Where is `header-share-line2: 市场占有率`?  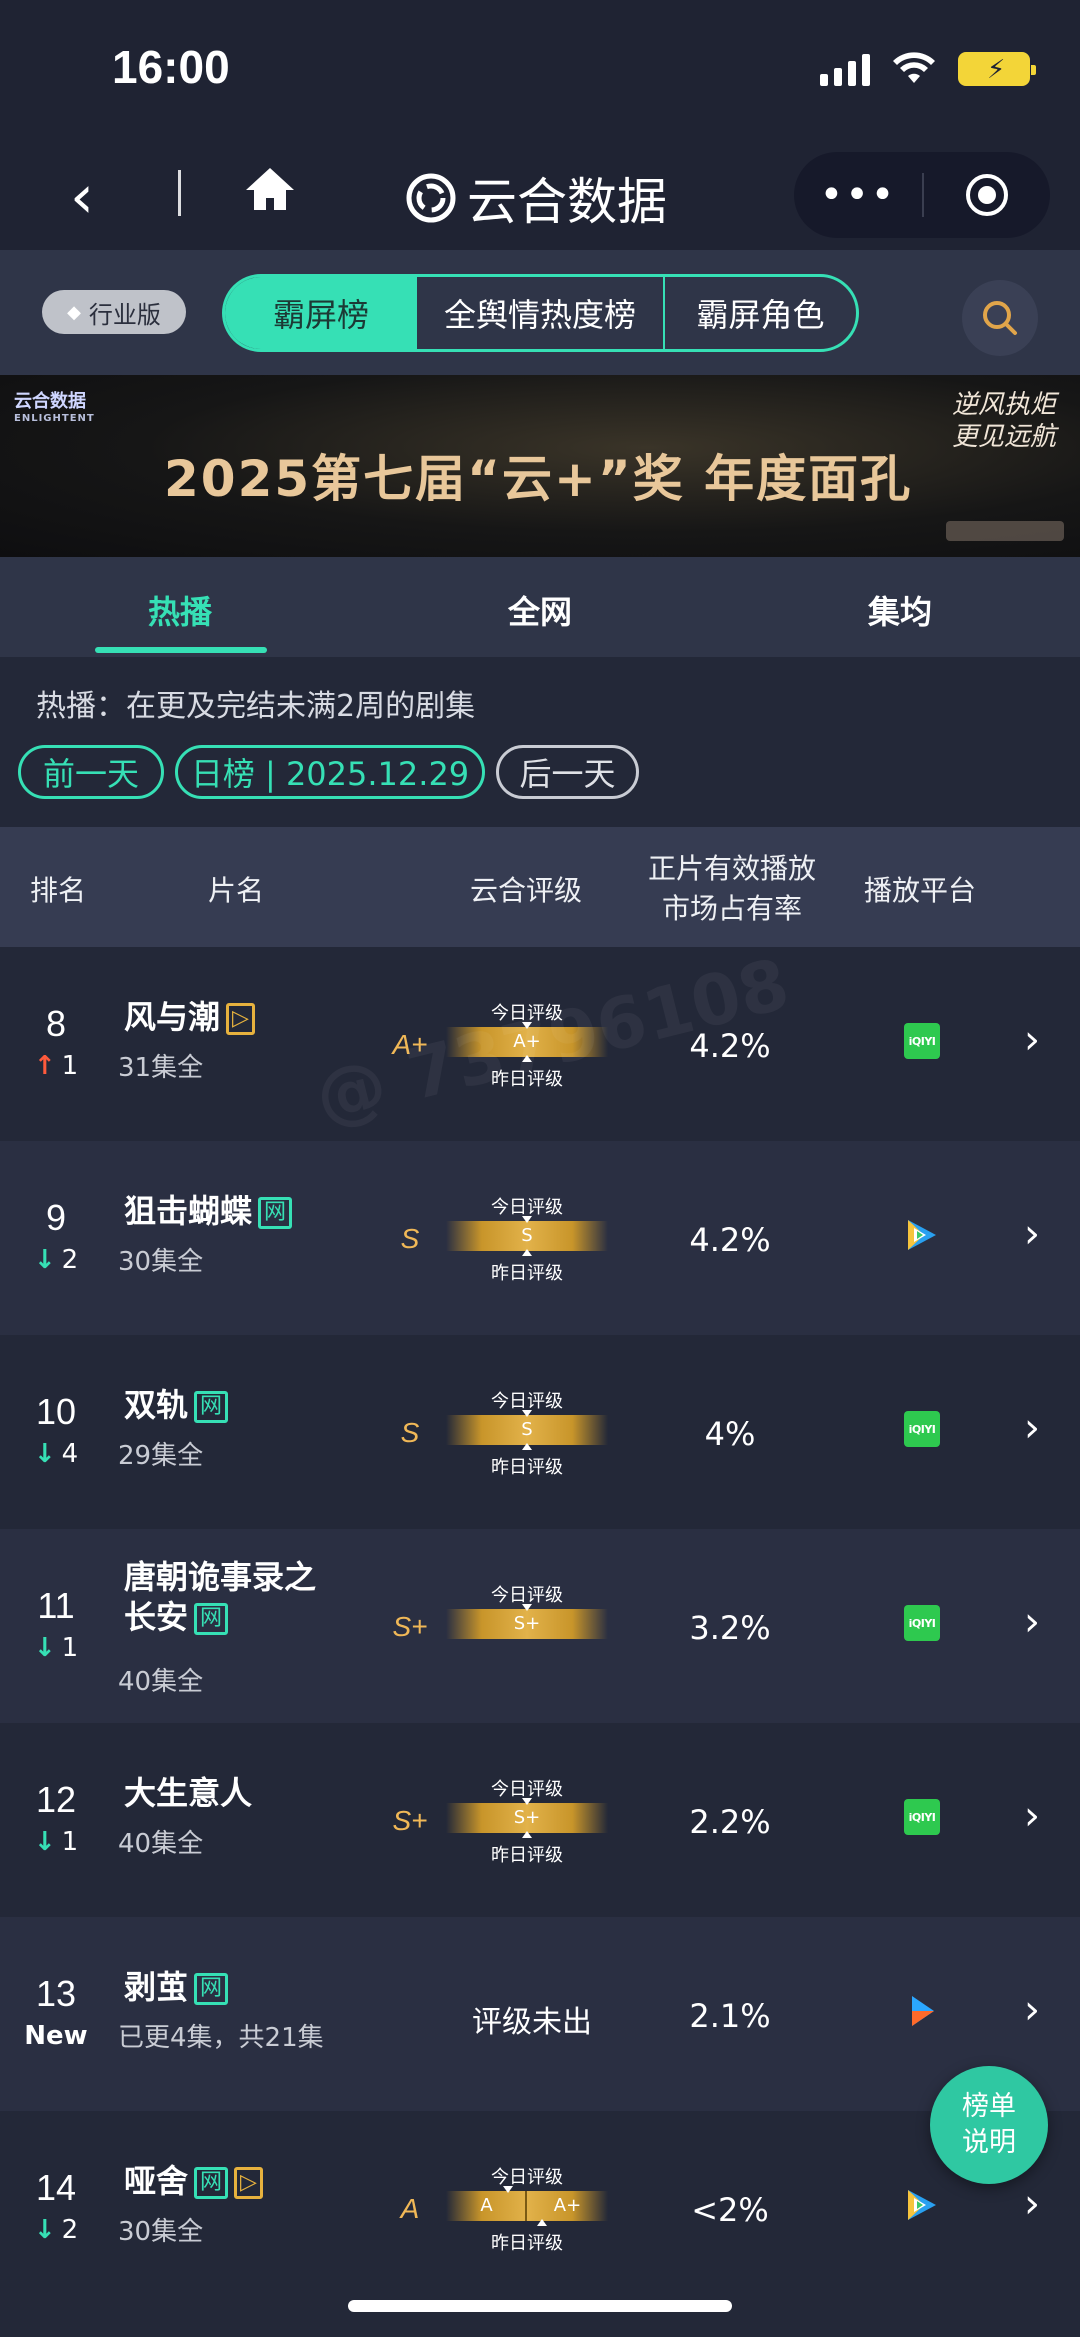
header-share-line2: 市场占有率 is located at coordinates (732, 908).